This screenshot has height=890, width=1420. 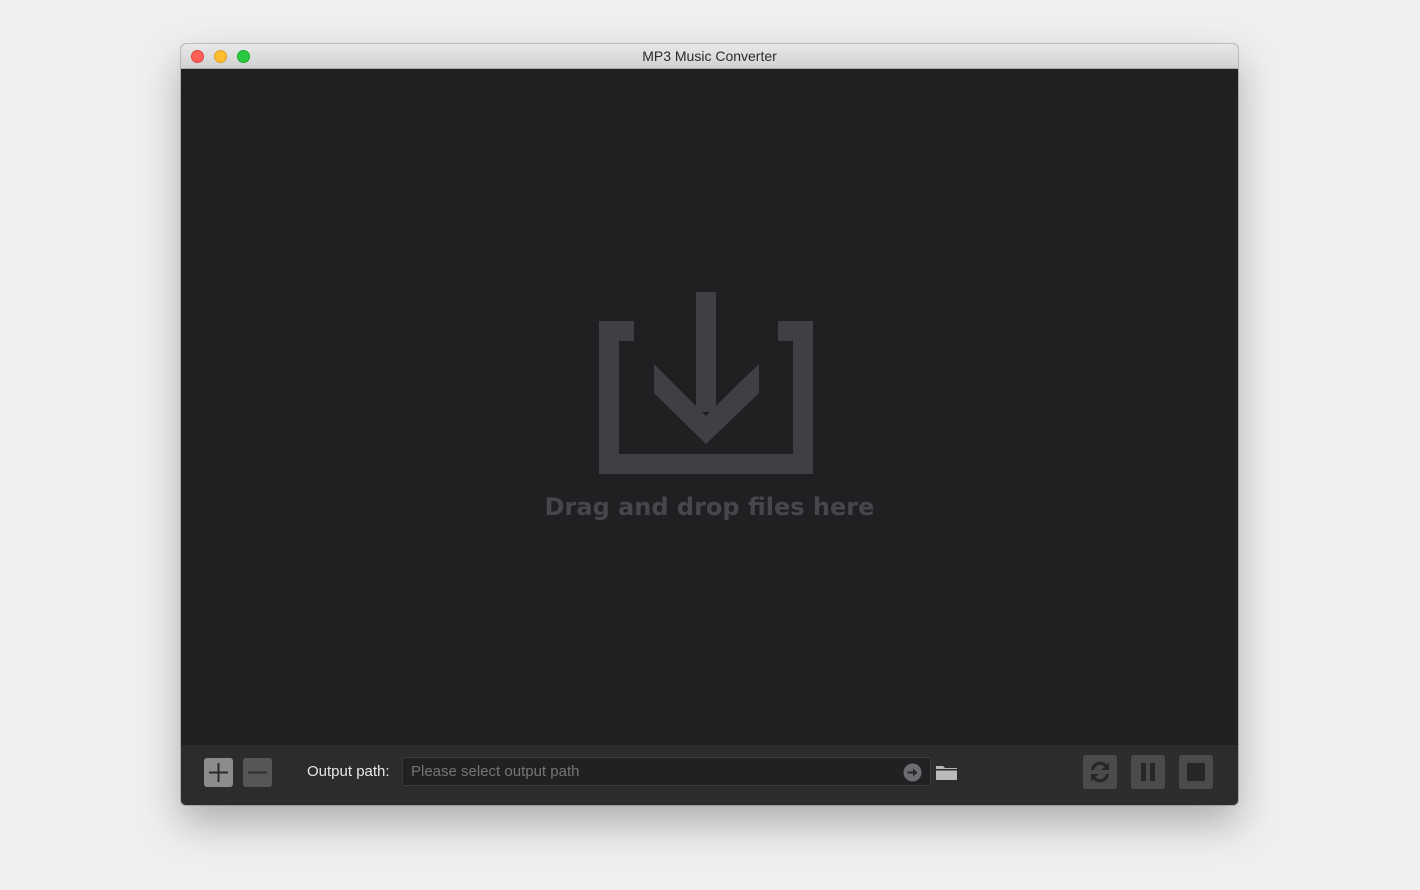 What do you see at coordinates (709, 507) in the screenshot?
I see `drop-zone-message: Drag and drop files here` at bounding box center [709, 507].